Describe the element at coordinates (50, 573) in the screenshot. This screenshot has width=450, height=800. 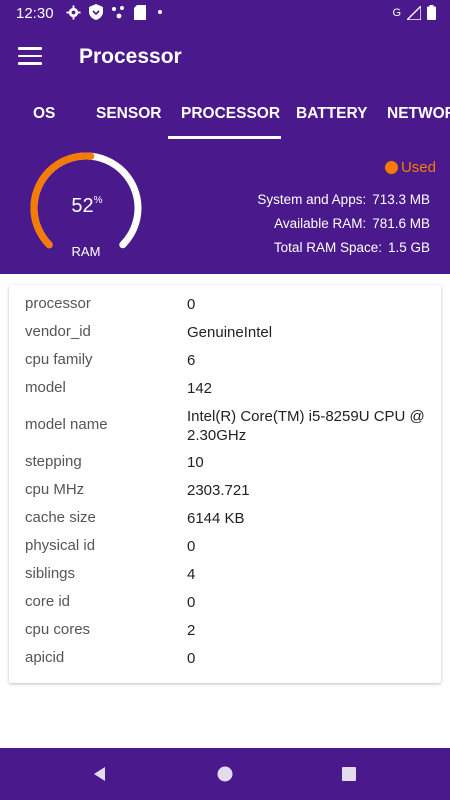
I see `info-key: siblings` at that location.